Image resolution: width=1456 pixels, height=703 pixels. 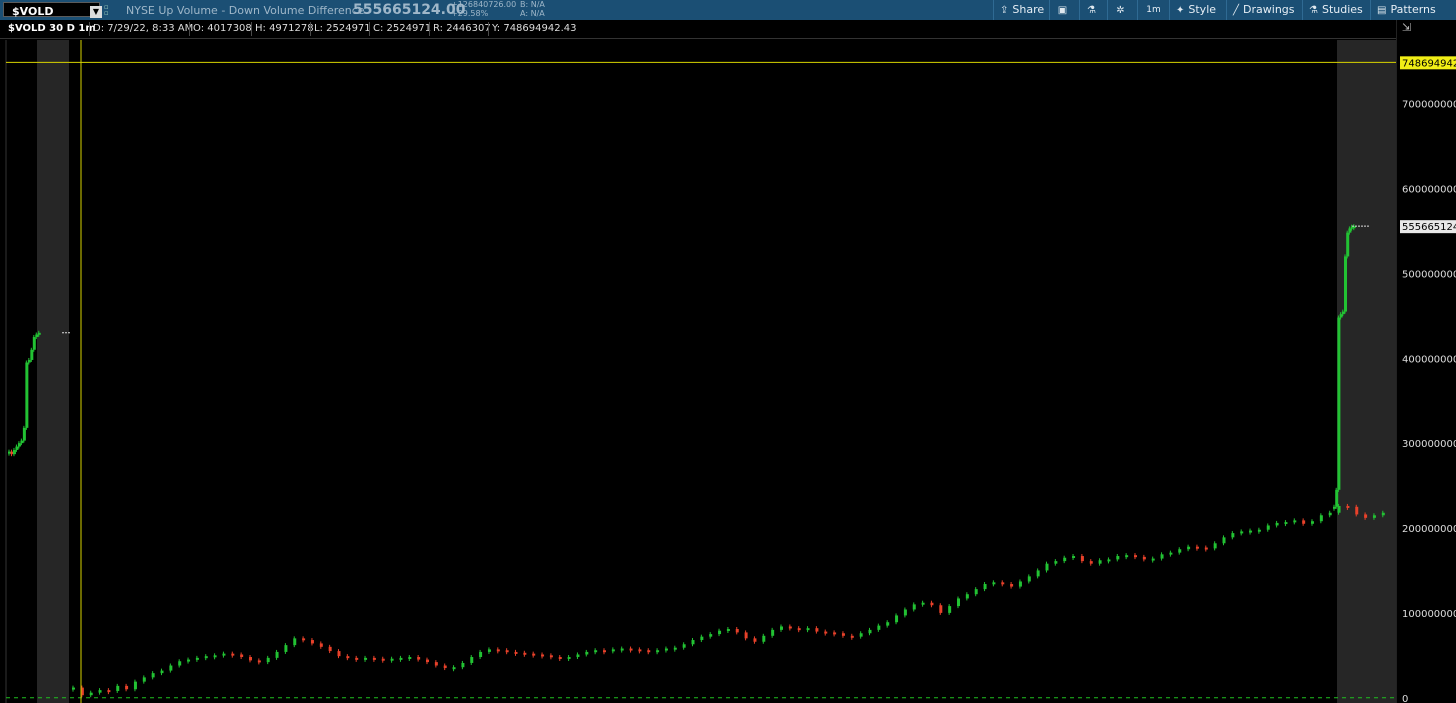 What do you see at coordinates (1405, 698) in the screenshot?
I see `y-tick-label: 0` at bounding box center [1405, 698].